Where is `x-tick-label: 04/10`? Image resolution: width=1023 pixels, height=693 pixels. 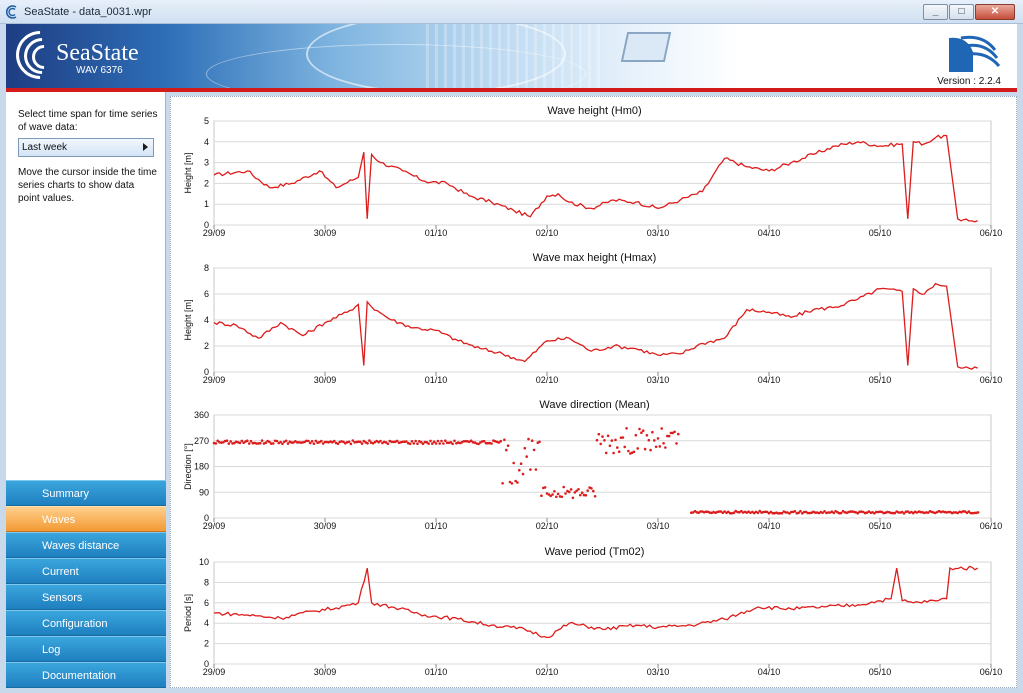 x-tick-label: 04/10 is located at coordinates (769, 380).